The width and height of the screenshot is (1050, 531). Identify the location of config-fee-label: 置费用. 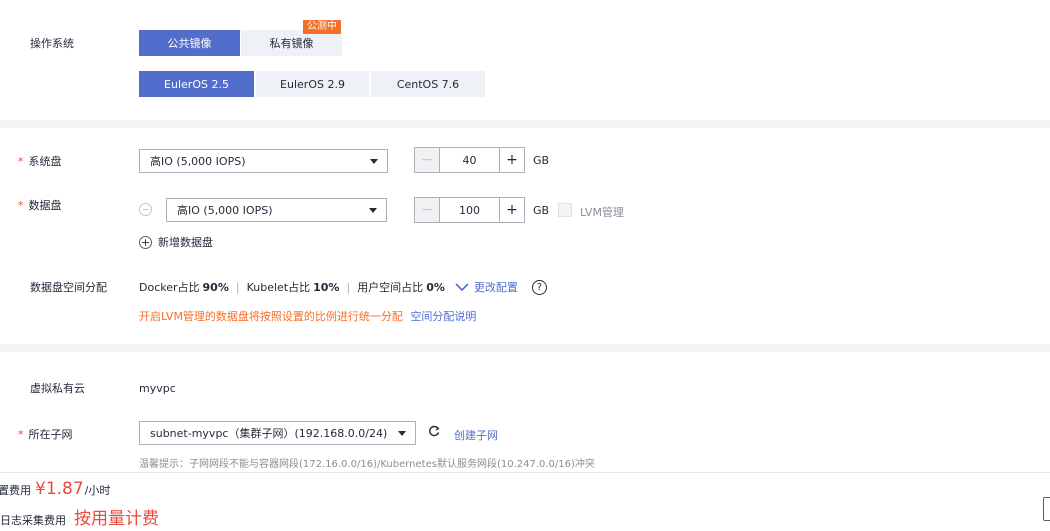
(15, 490).